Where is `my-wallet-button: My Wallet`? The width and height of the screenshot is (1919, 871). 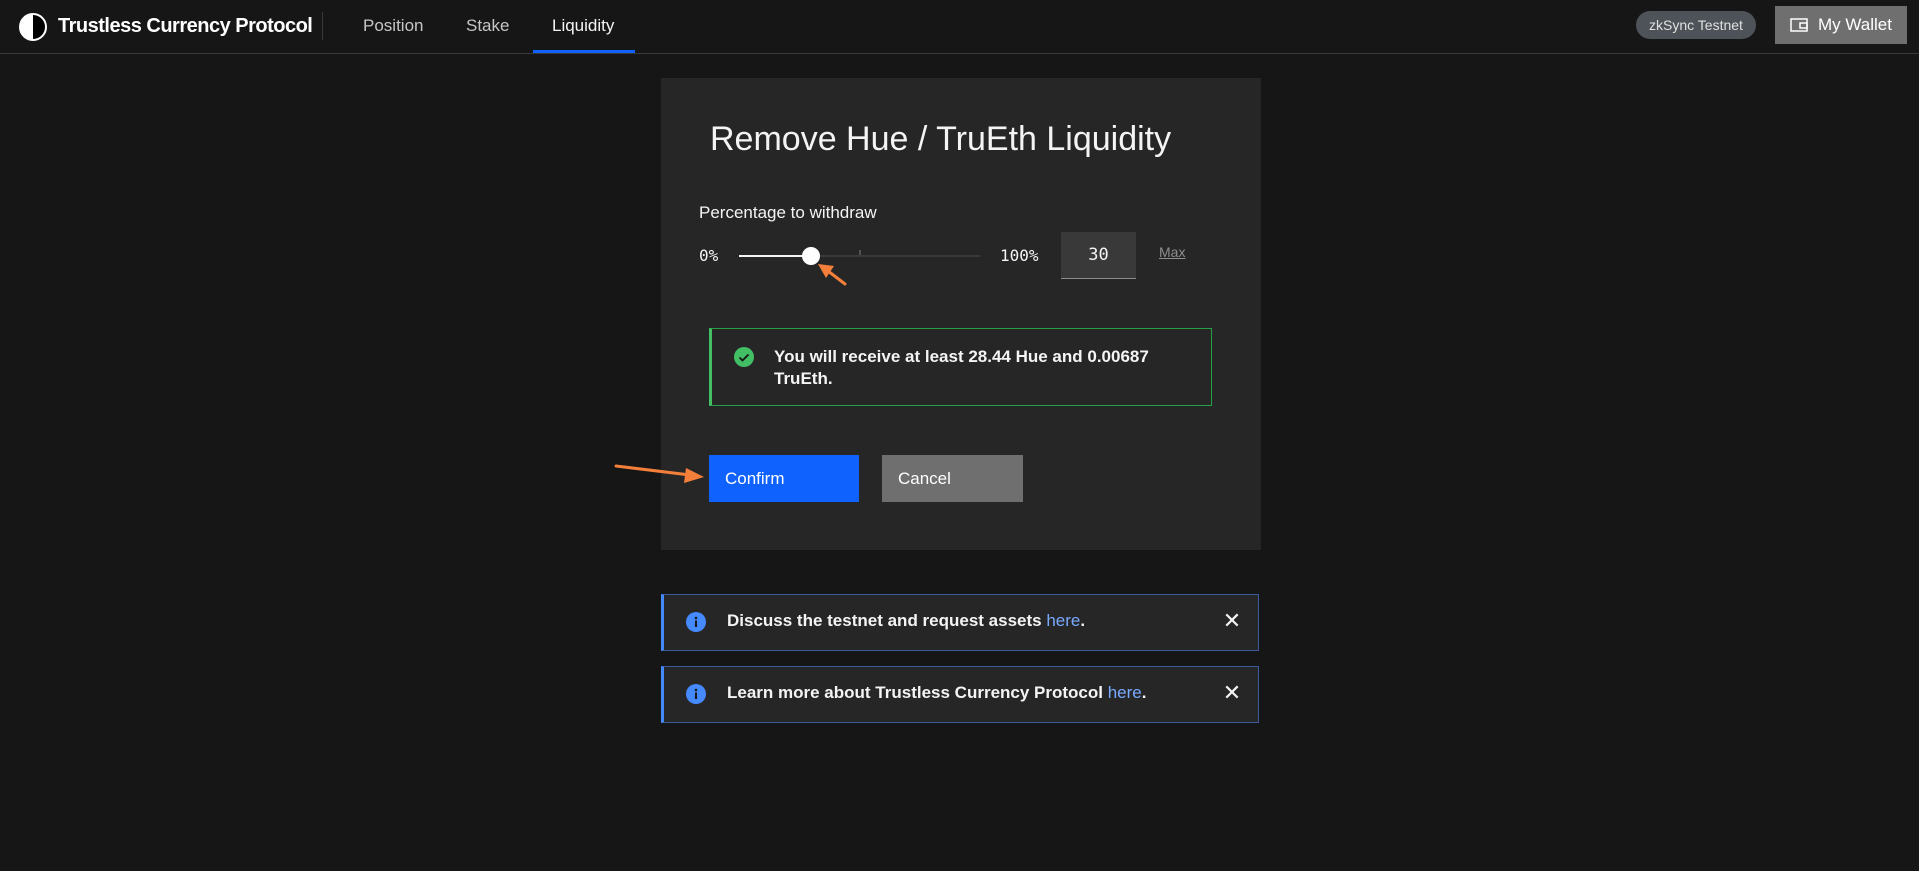
my-wallet-button: My Wallet is located at coordinates (1841, 25).